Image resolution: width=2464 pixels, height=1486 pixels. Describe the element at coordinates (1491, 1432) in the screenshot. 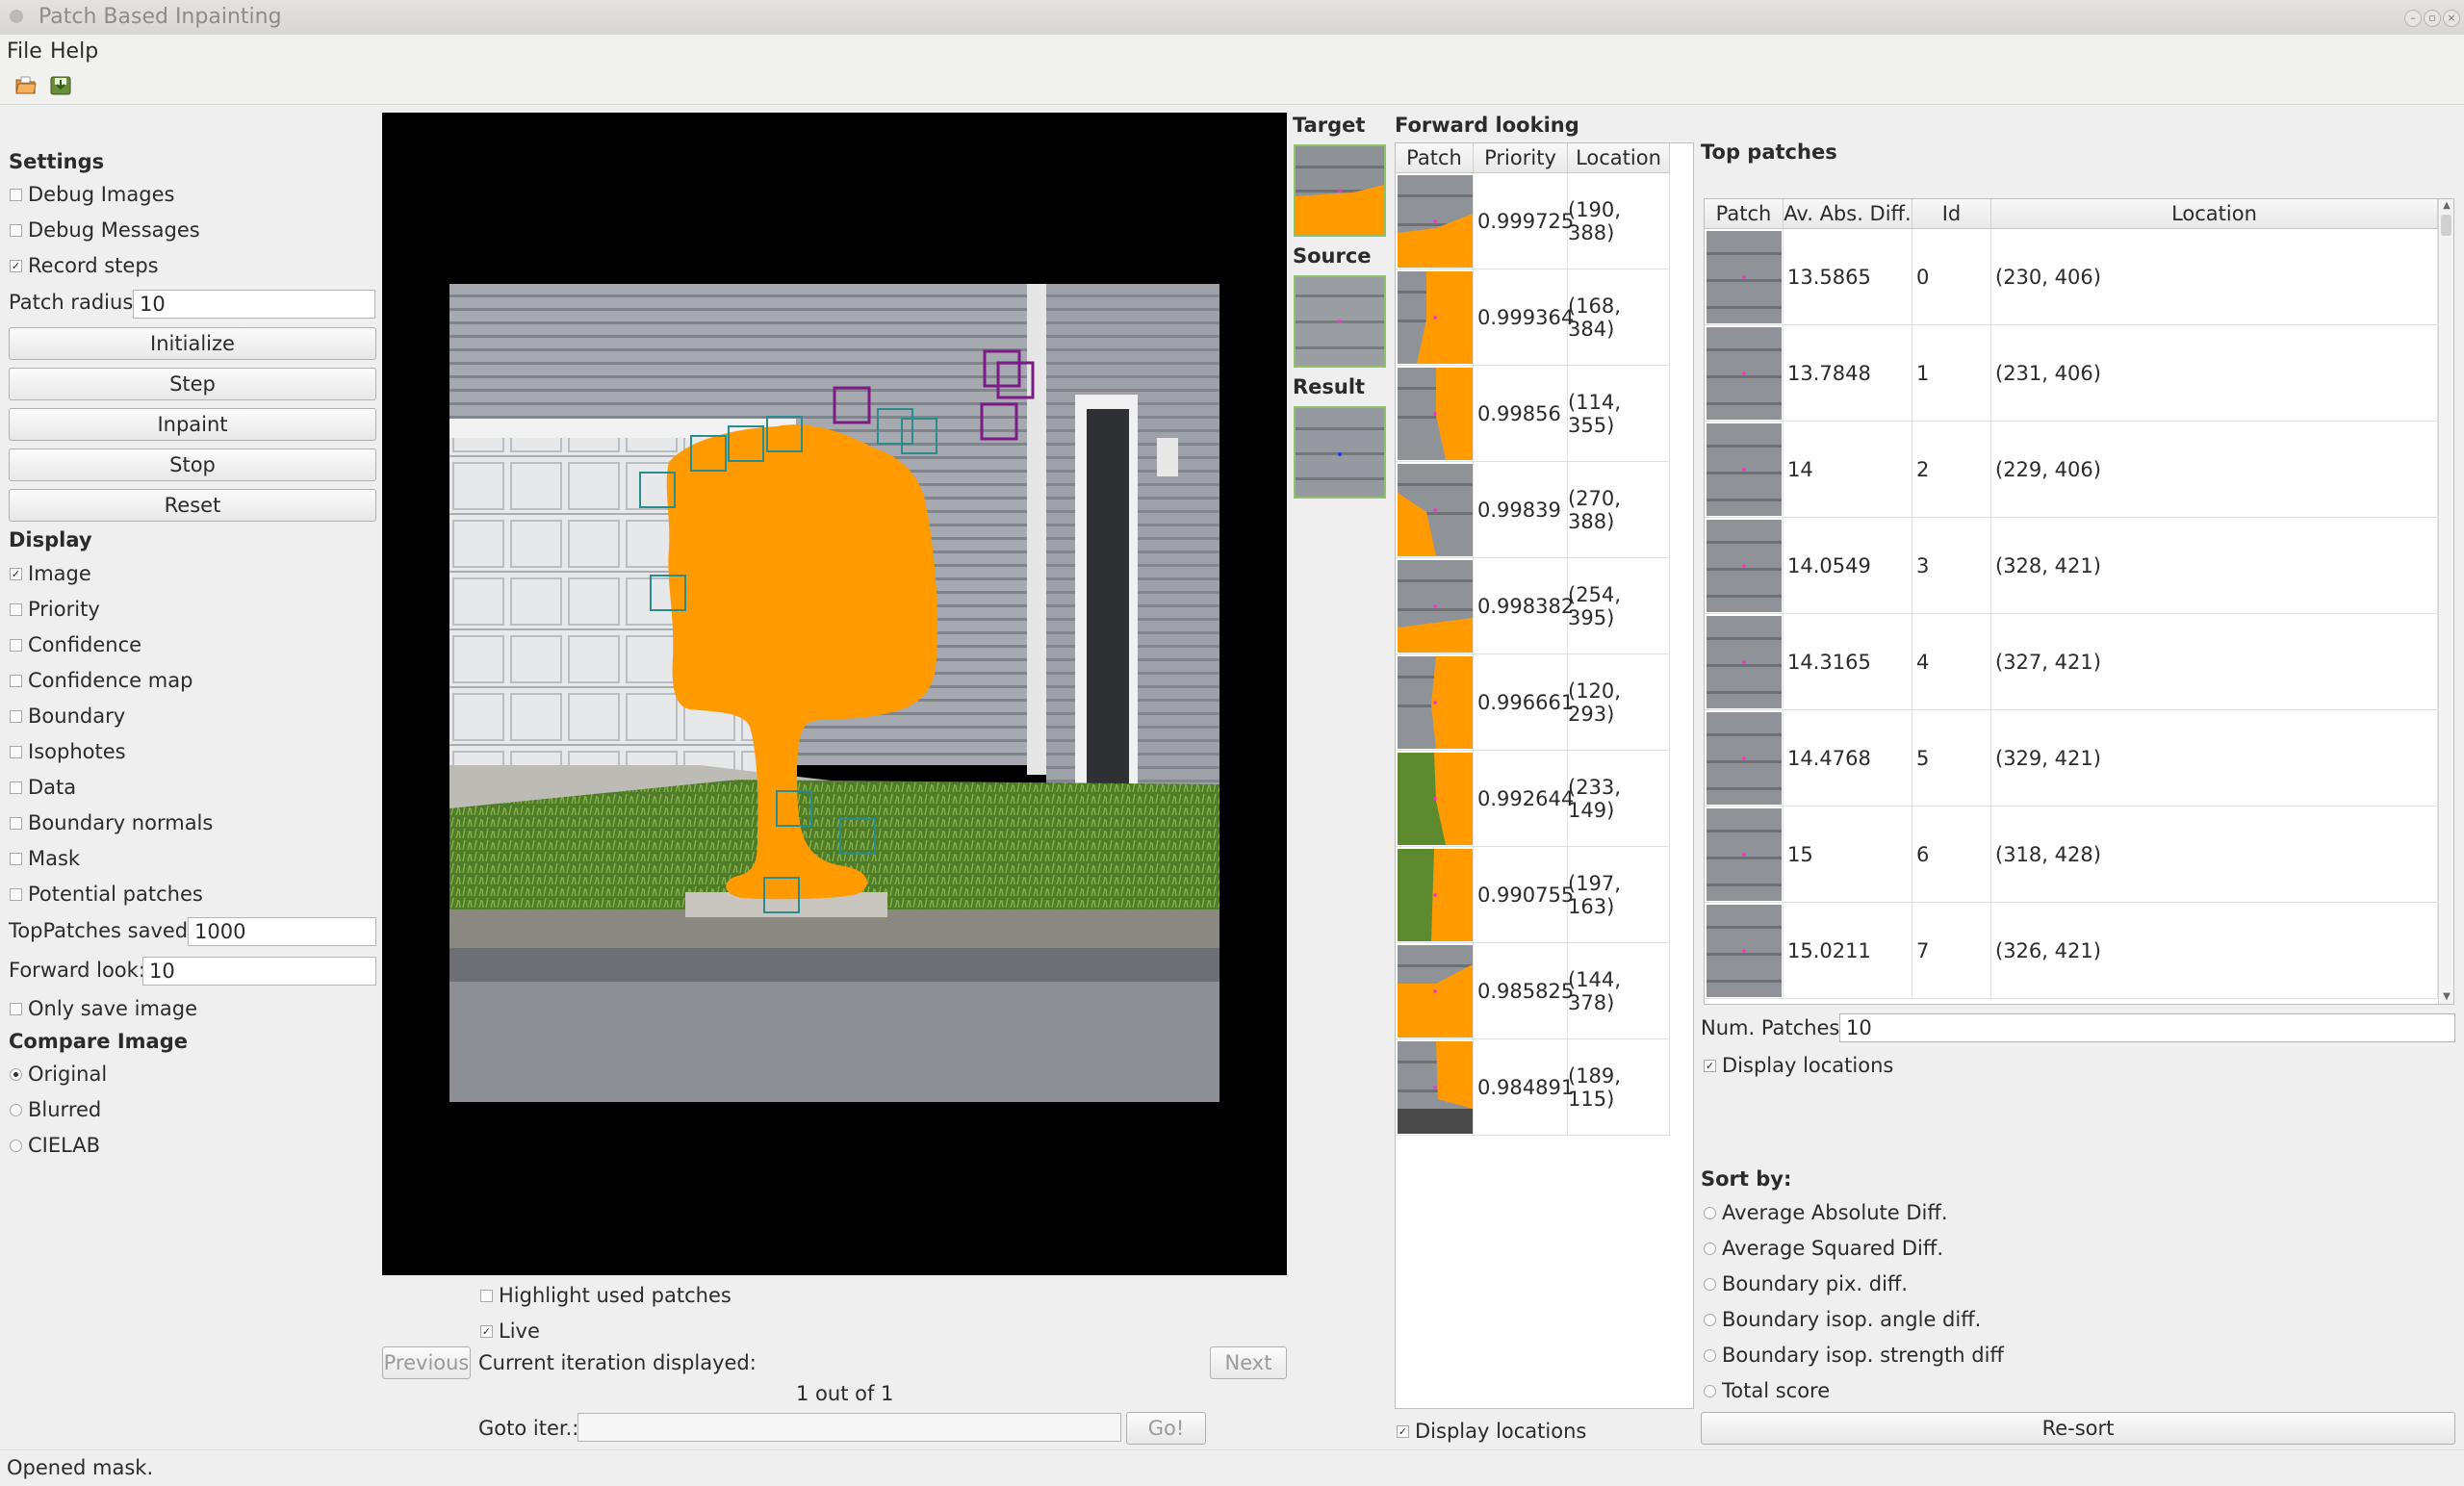

I see `forward-display-locations-checkbox: ✓ Display locations` at that location.